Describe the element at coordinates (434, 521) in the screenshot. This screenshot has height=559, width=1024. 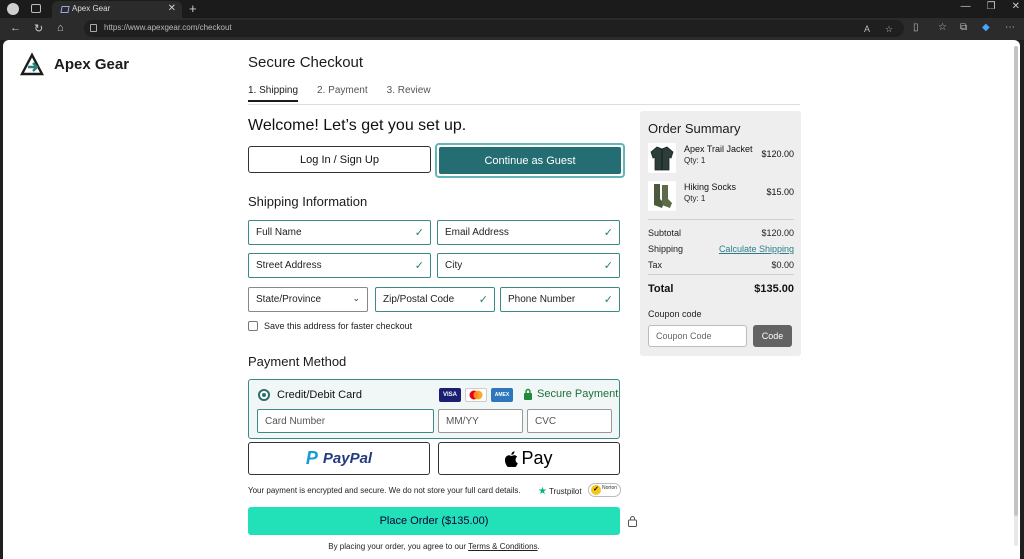
I see `place-order-button: Place Order ($135.00)` at that location.